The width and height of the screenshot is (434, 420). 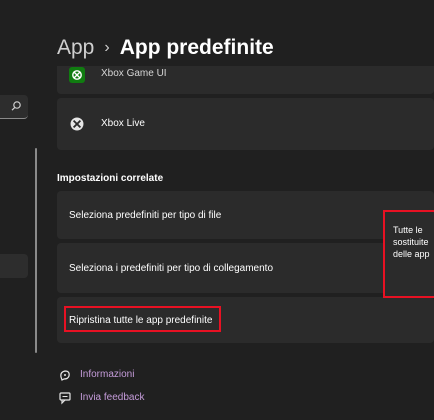 What do you see at coordinates (411, 254) in the screenshot?
I see `tooltip-line: delle app` at bounding box center [411, 254].